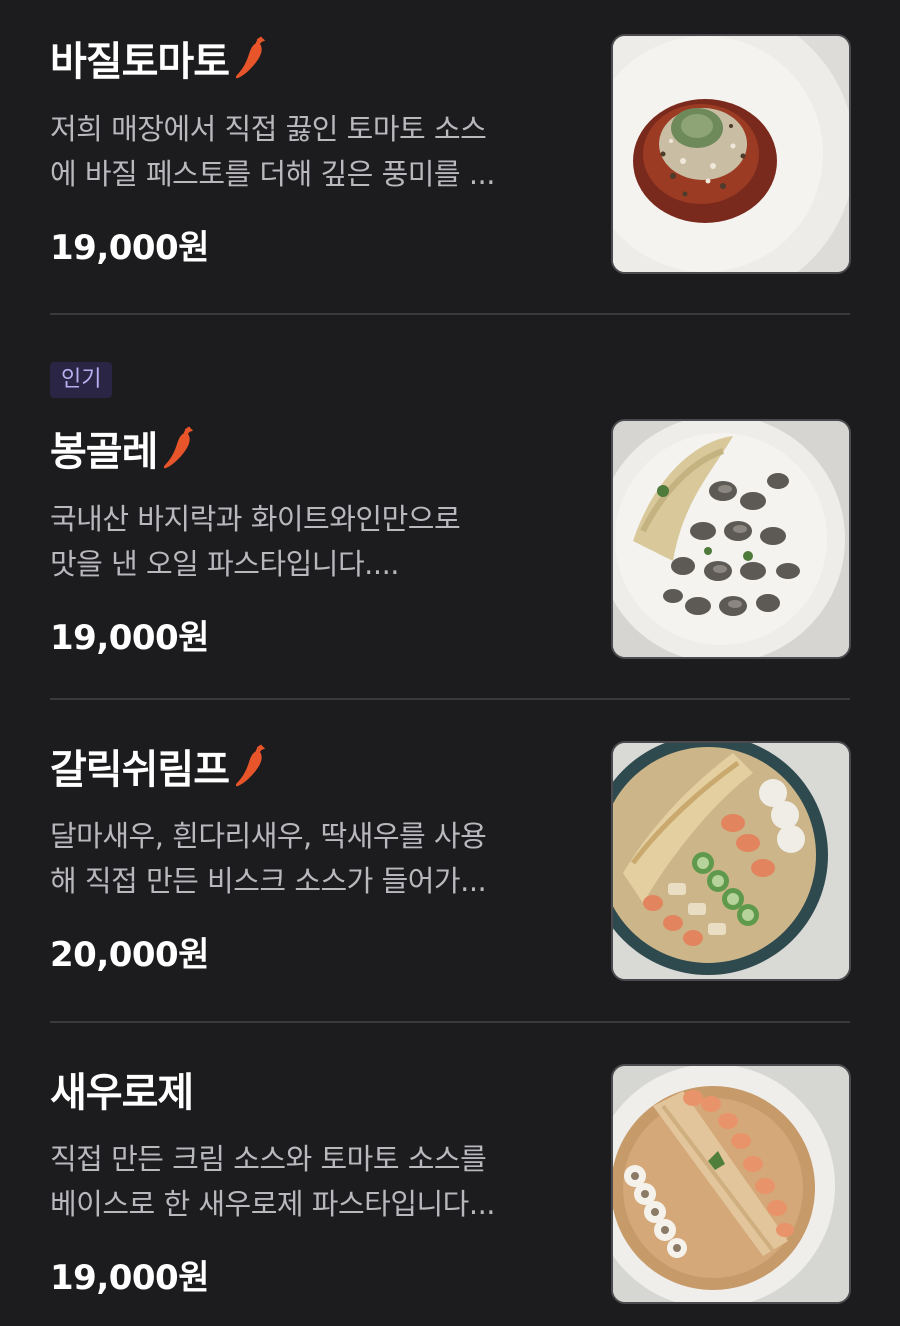 Image resolution: width=900 pixels, height=1326 pixels. Describe the element at coordinates (268, 129) in the screenshot. I see `description-line: 저희 매장에서 직접 끓인 토마토 소스` at that location.